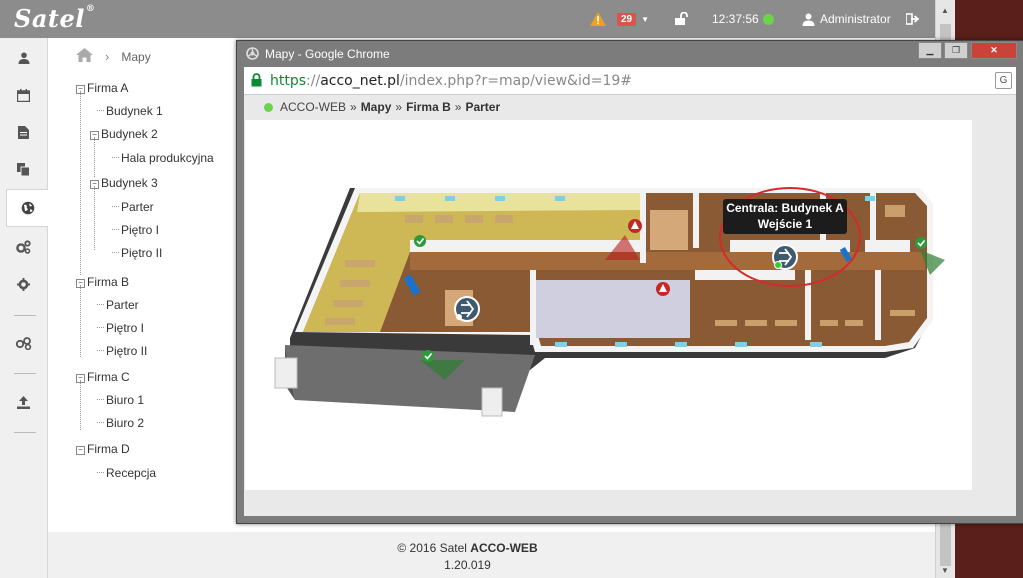  What do you see at coordinates (23, 284) in the screenshot?
I see `gear-icon` at bounding box center [23, 284].